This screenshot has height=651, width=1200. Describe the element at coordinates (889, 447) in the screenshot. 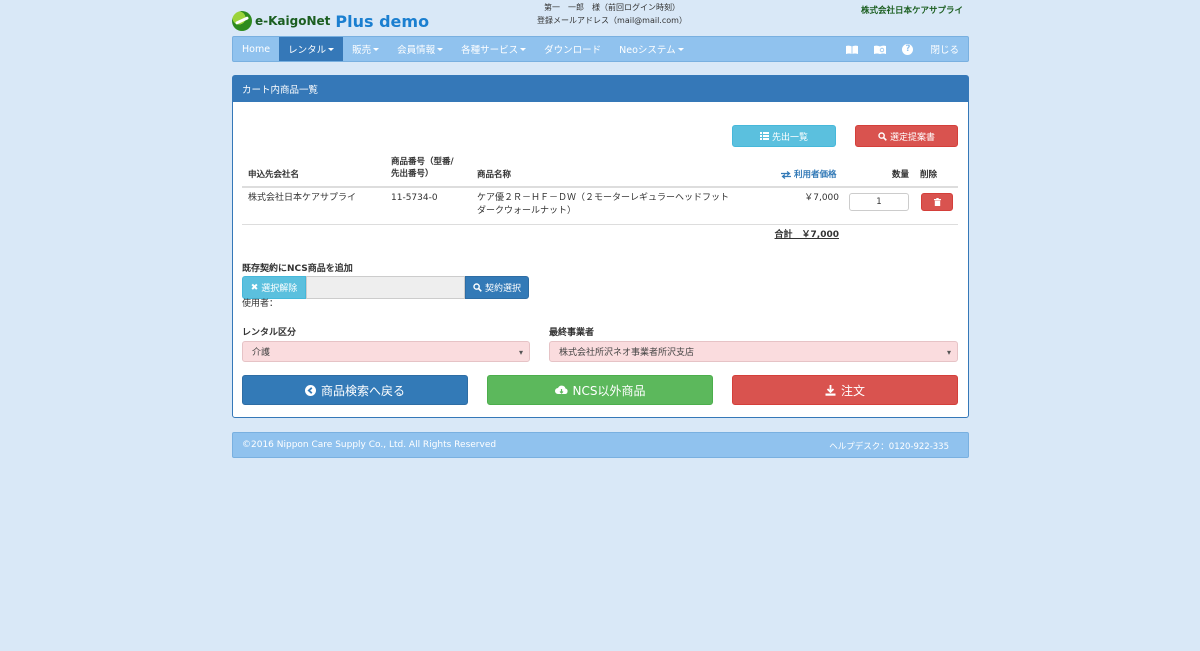

I see `helpdesk: ヘルプデスク：0120-922-335` at that location.